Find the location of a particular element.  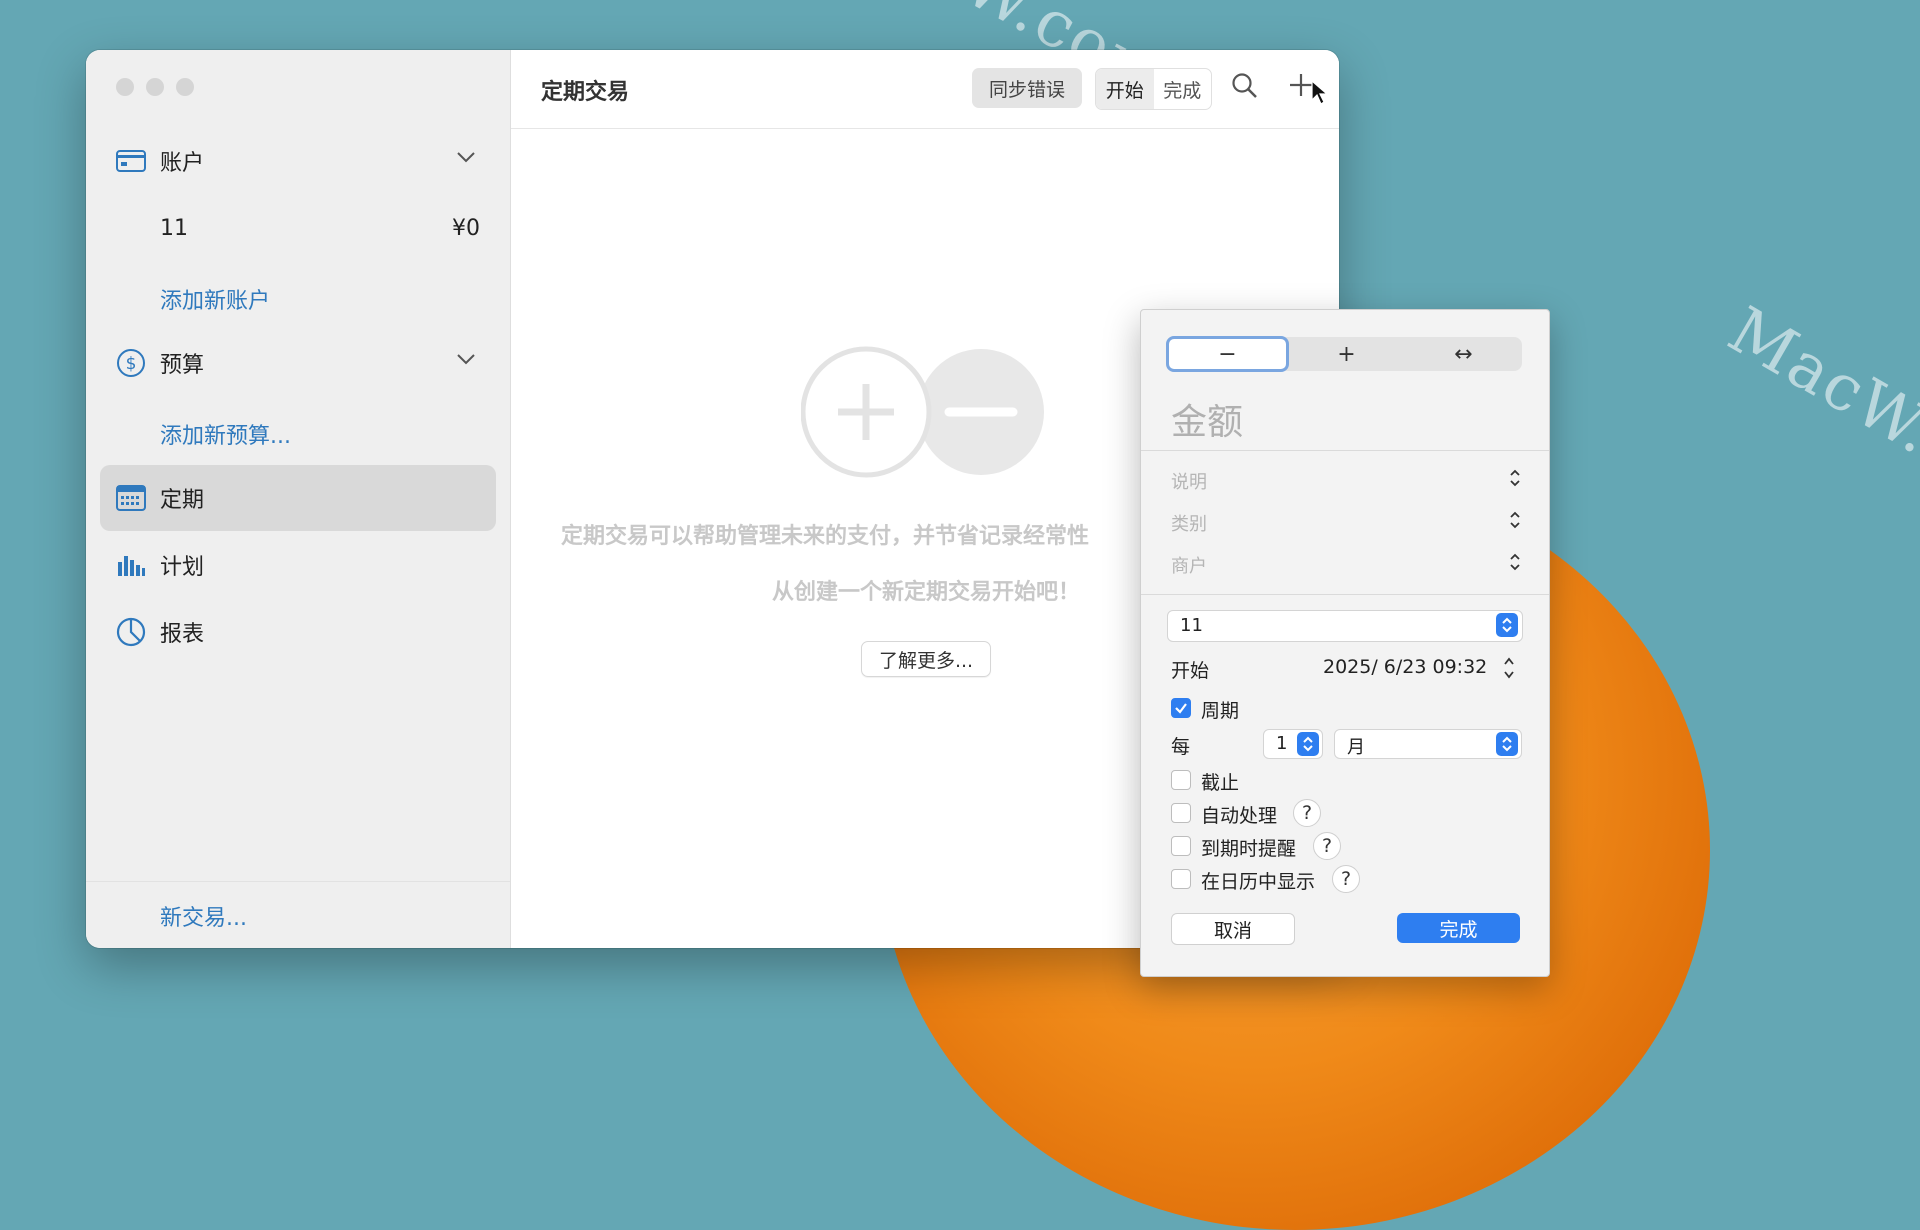

account-select: 11 is located at coordinates (1345, 626).